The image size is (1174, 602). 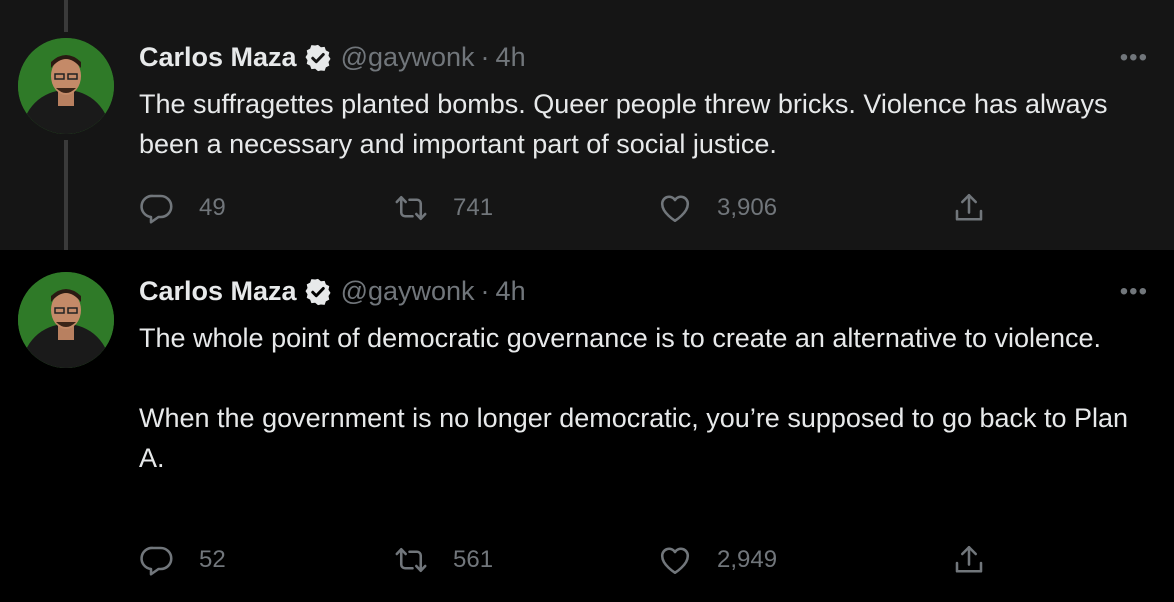 I want to click on tweet-actions: 49 741 3,906, so click(x=569, y=208).